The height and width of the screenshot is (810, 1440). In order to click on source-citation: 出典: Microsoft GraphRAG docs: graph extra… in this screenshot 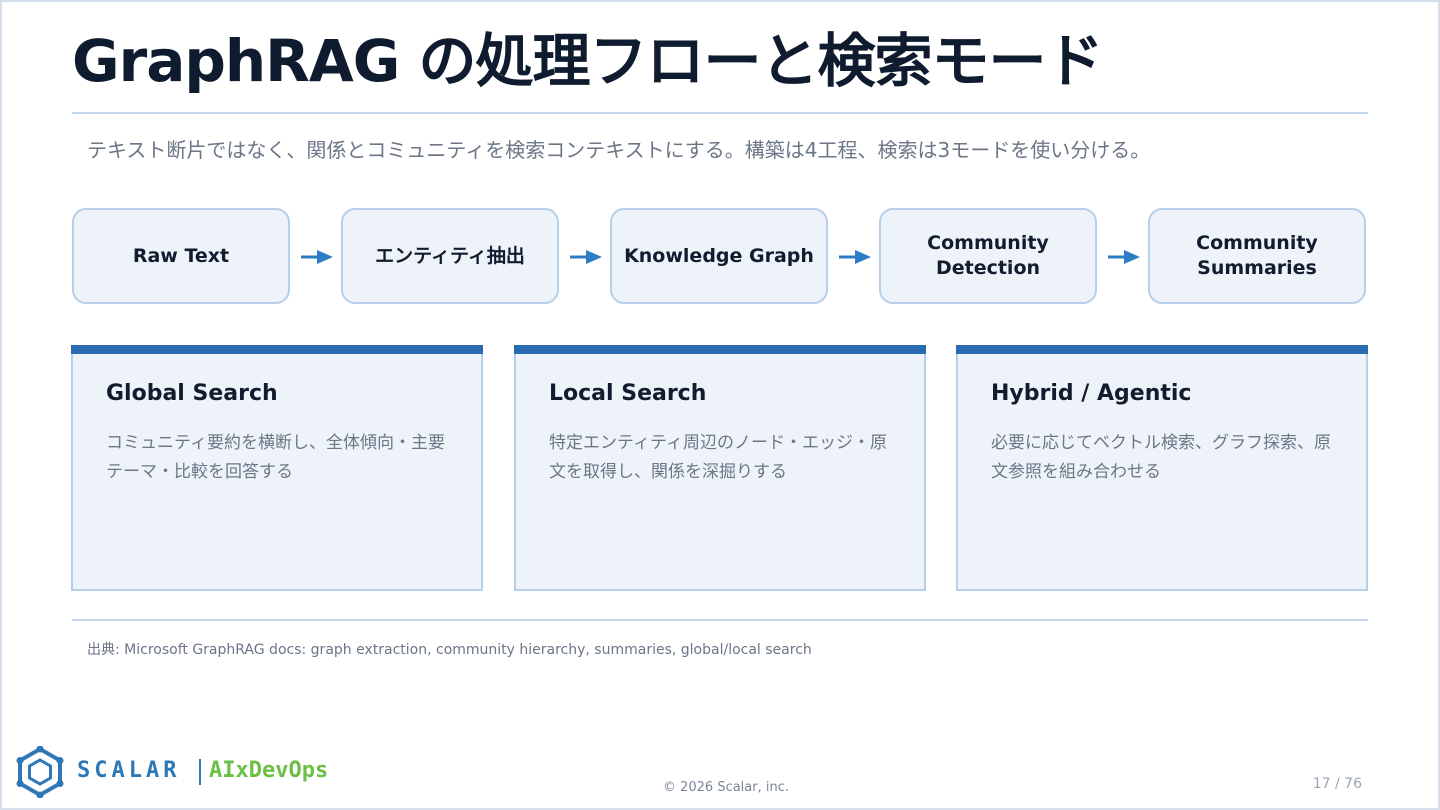, I will do `click(449, 650)`.